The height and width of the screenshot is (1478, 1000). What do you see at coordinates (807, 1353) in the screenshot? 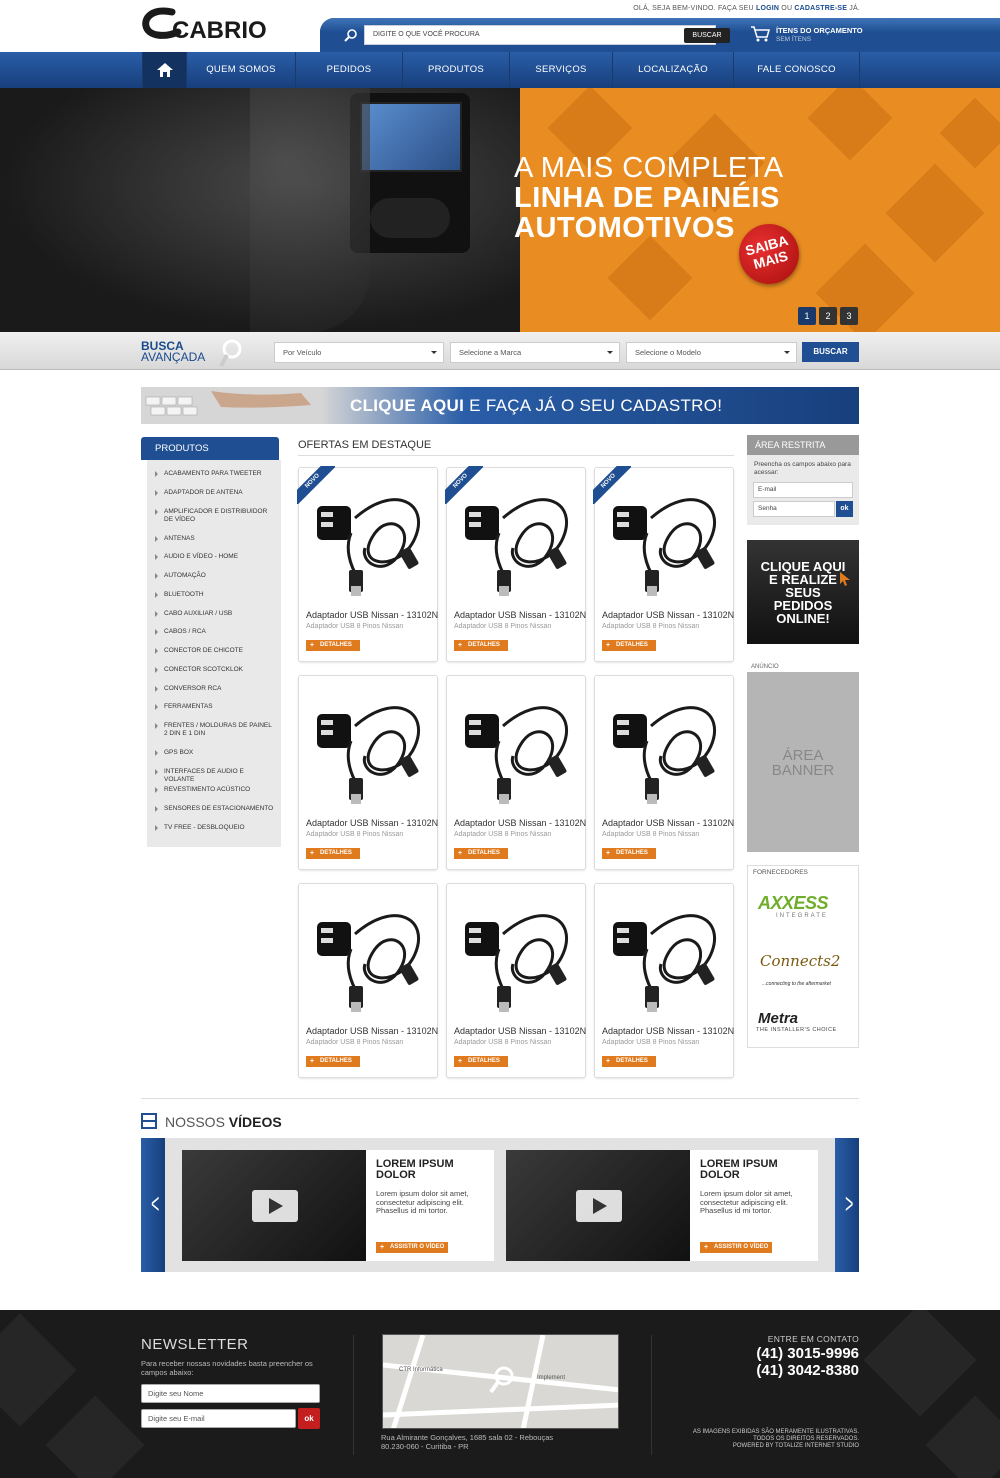
I see `phone-1: (41) 3015-9996` at bounding box center [807, 1353].